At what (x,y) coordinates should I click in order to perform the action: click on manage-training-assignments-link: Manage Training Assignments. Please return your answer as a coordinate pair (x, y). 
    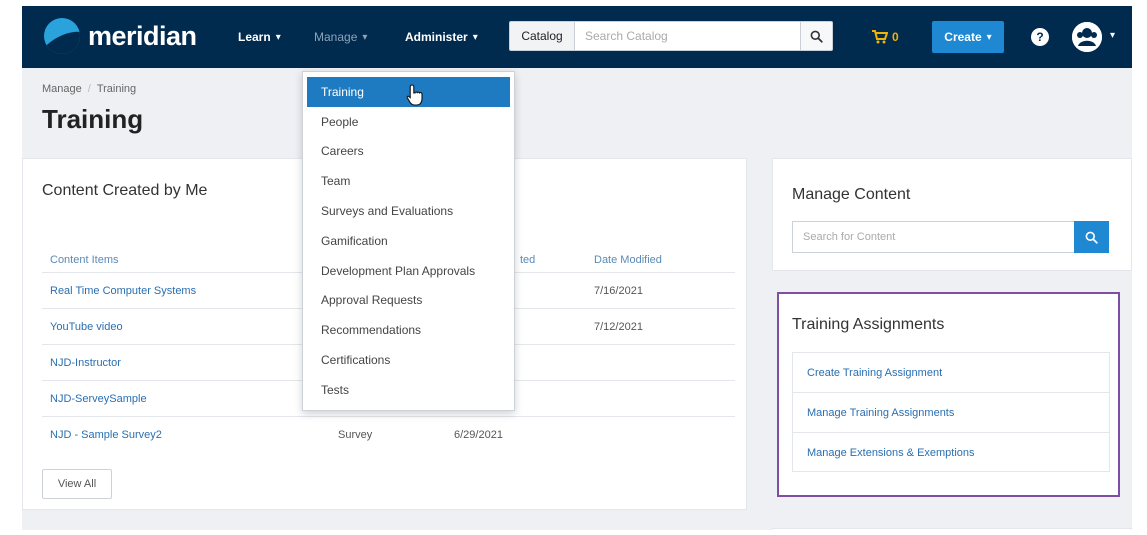
    Looking at the image, I should click on (951, 413).